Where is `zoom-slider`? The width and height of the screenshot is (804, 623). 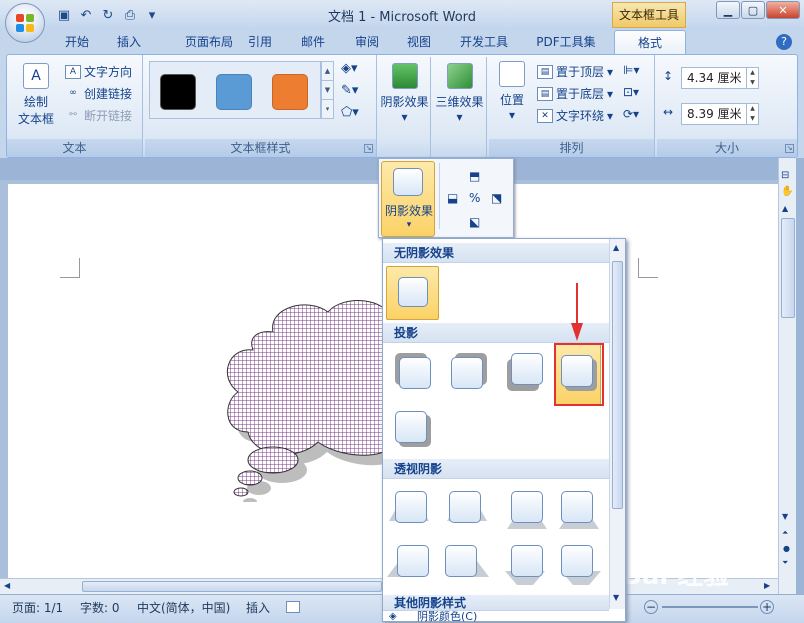 zoom-slider is located at coordinates (710, 607).